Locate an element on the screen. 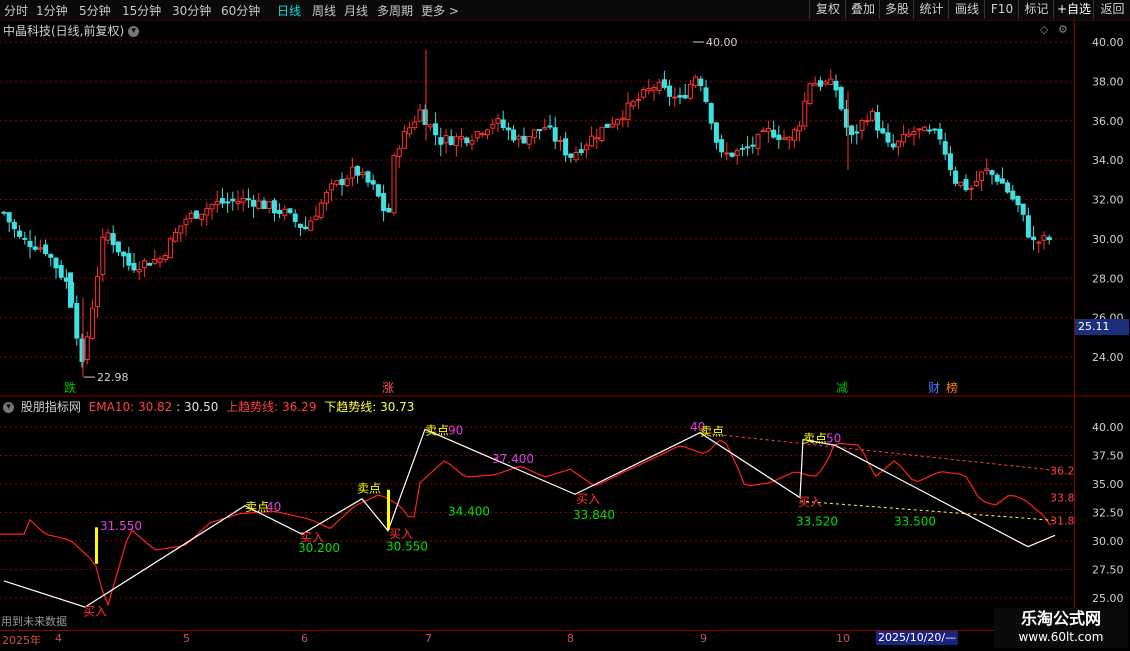 Image resolution: width=1130 pixels, height=651 pixels. event-marker-label: 财 is located at coordinates (934, 388).